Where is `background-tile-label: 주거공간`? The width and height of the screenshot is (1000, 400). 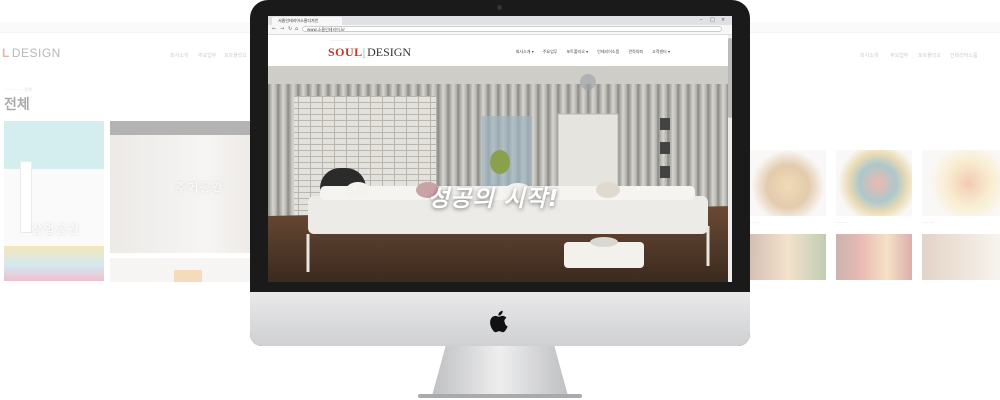
background-tile-label: 주거공간 is located at coordinates (200, 187).